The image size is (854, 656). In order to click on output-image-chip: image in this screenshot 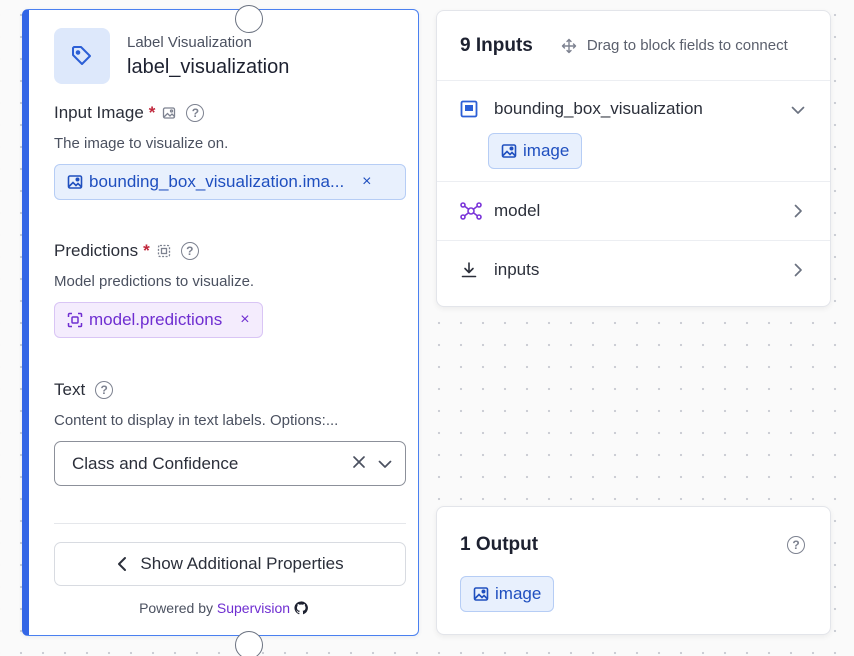, I will do `click(507, 594)`.